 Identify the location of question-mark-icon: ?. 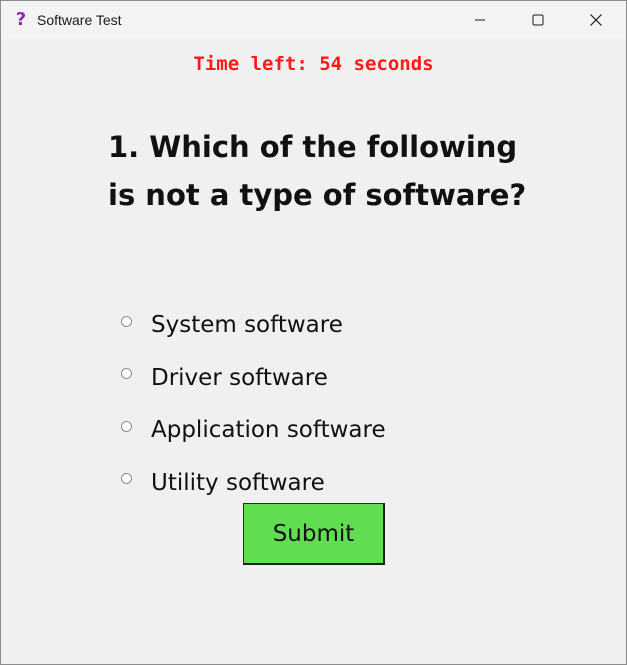
(21, 19).